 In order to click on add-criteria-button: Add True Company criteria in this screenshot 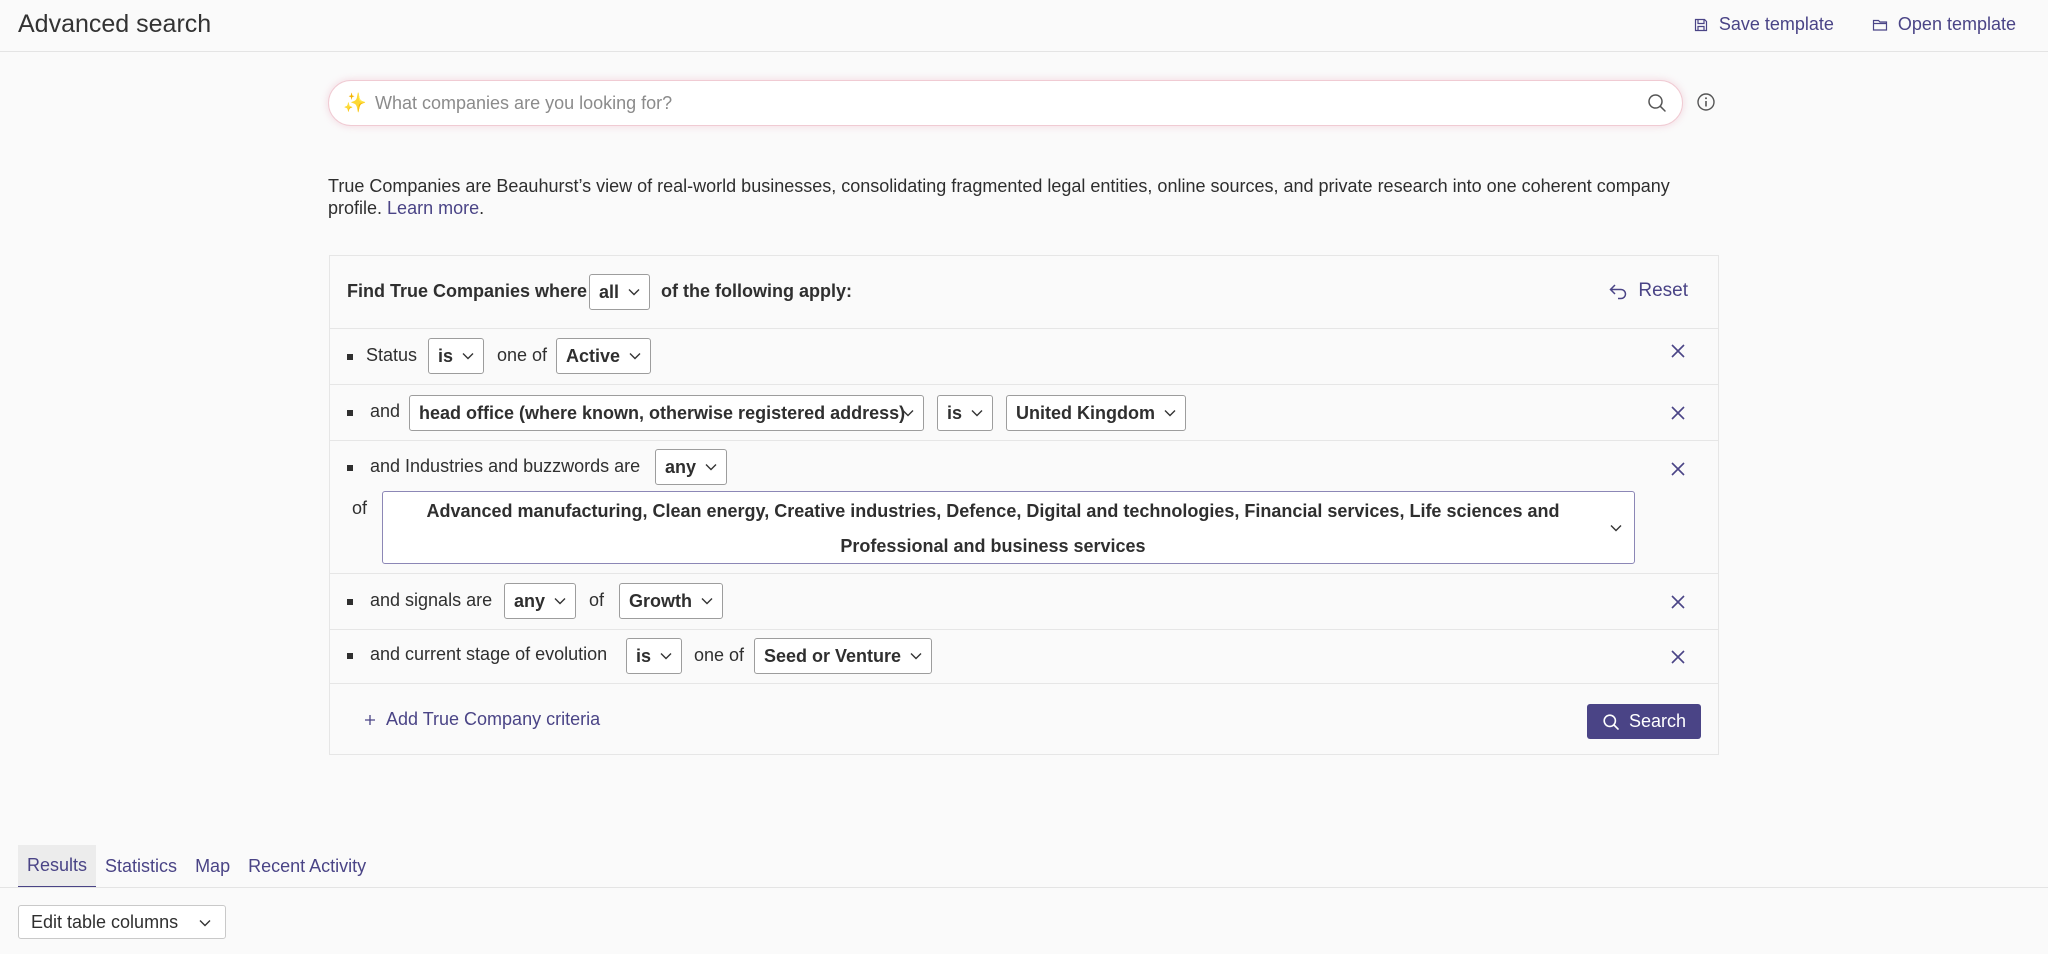, I will do `click(482, 719)`.